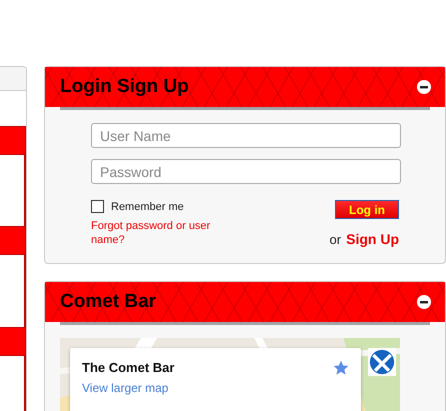  What do you see at coordinates (367, 209) in the screenshot?
I see `login-button: Log in` at bounding box center [367, 209].